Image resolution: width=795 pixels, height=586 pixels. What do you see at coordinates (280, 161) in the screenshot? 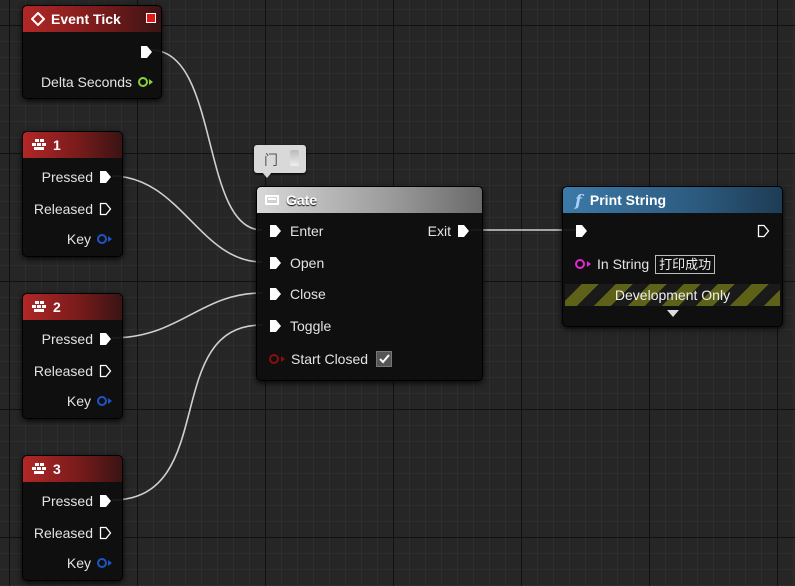
I see `gate-comment-bubble: 门` at bounding box center [280, 161].